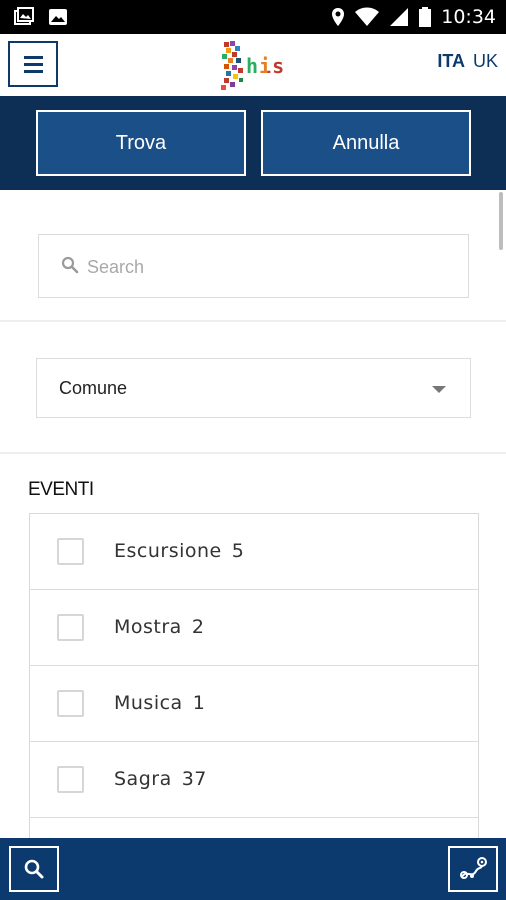  I want to click on comune-select: Comune, so click(253, 388).